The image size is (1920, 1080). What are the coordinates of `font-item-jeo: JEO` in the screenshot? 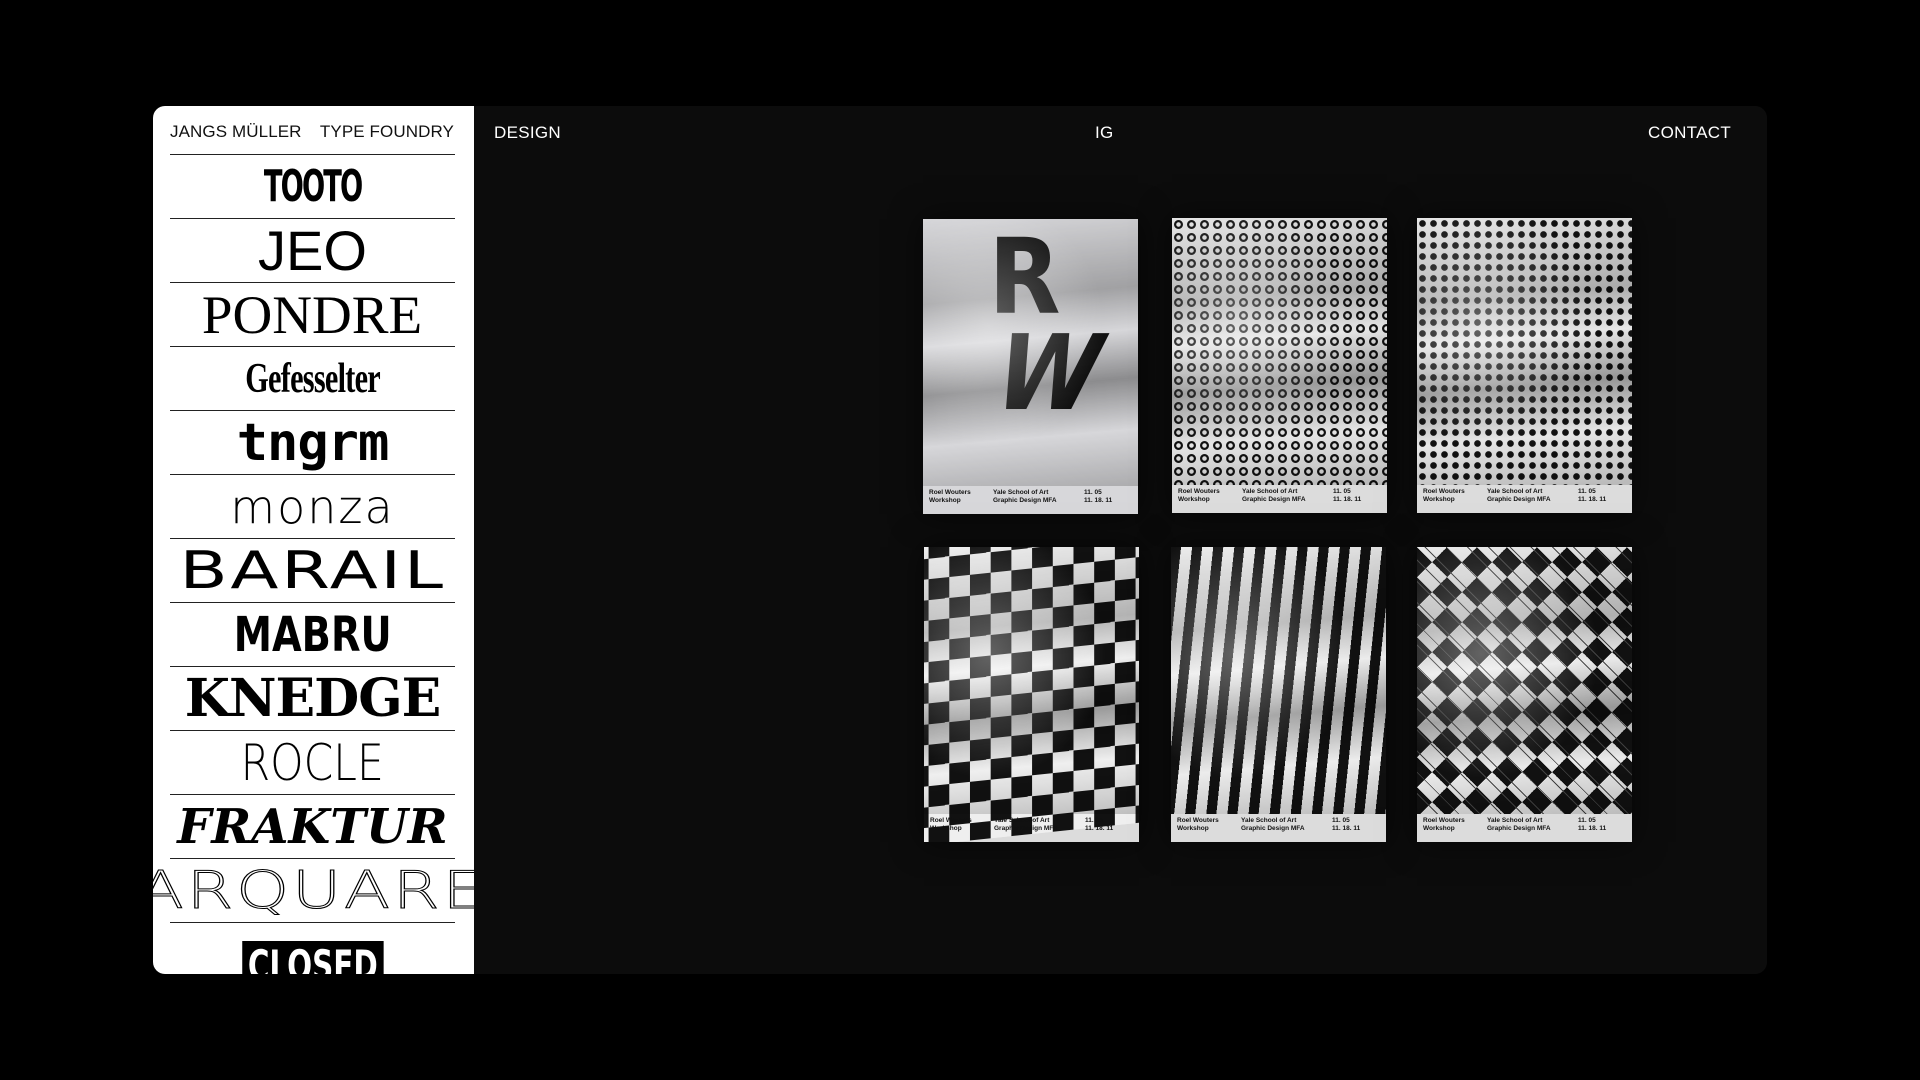 It's located at (312, 250).